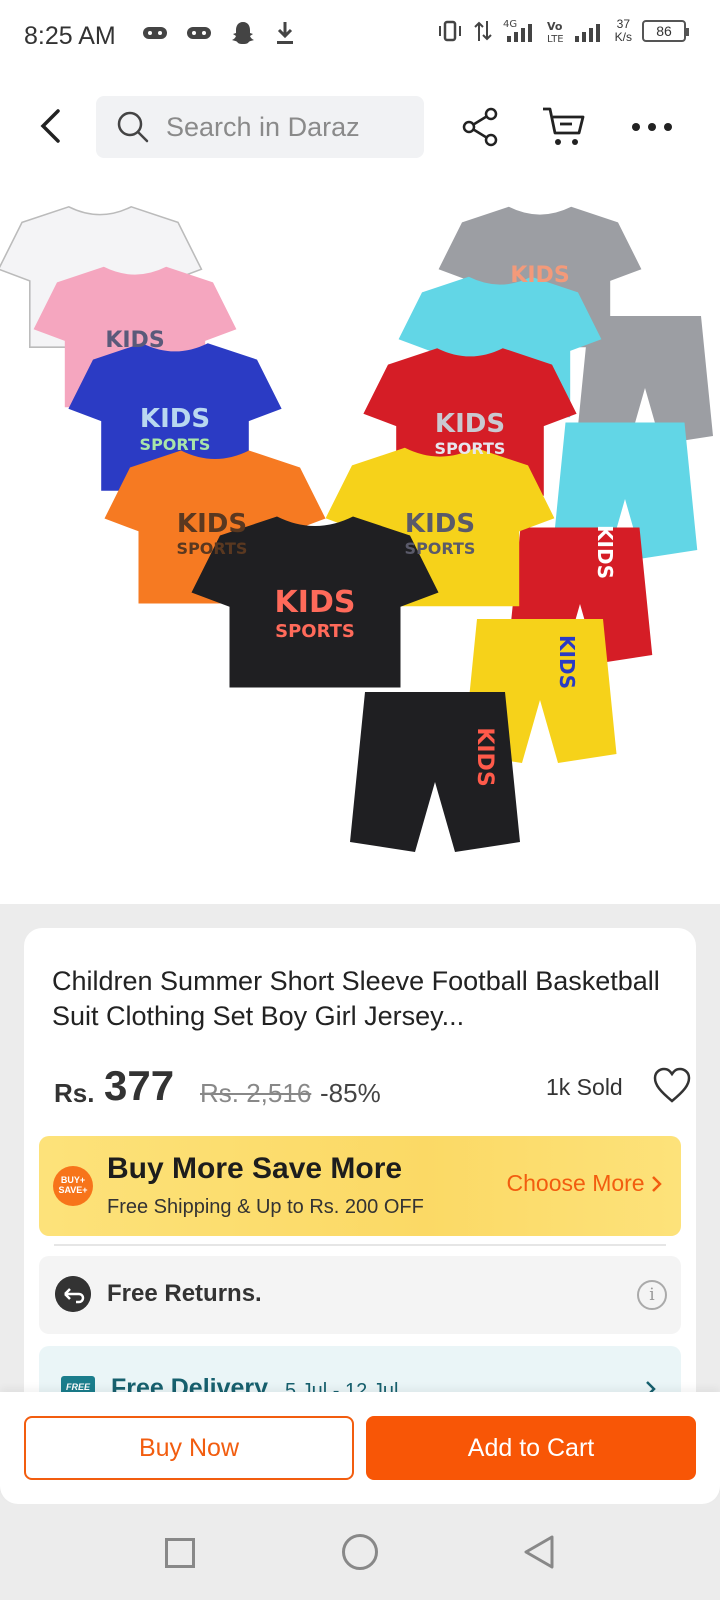  I want to click on original-price: Rs. 2,516, so click(256, 1093).